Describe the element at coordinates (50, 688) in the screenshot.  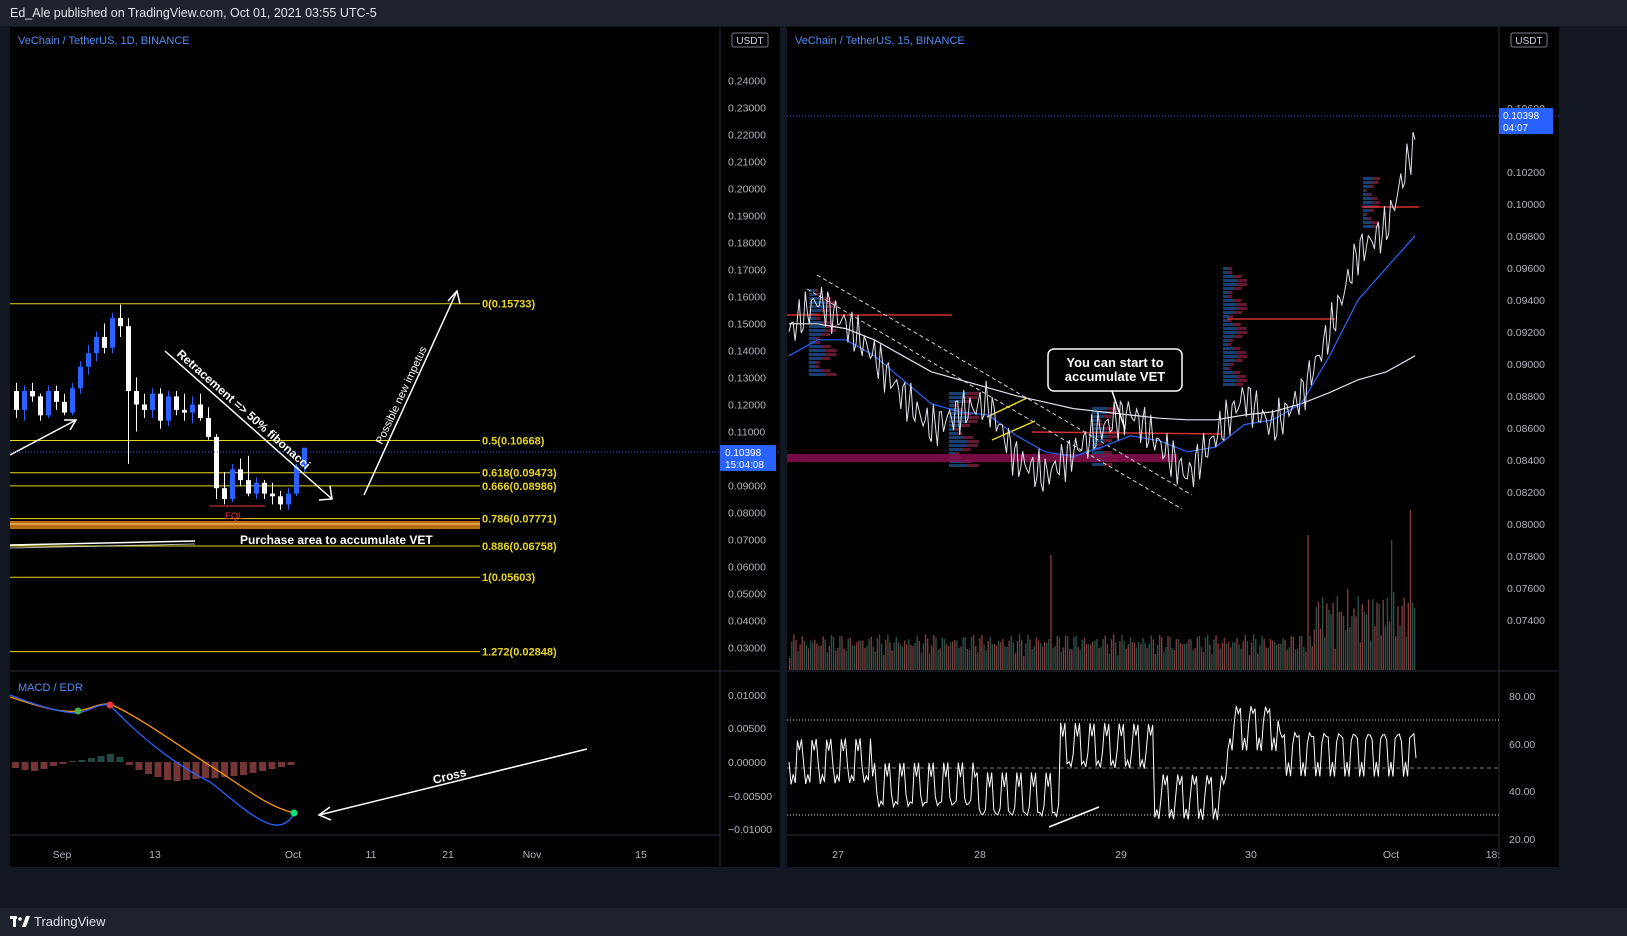
I see `macd-title: MACD / EDR` at that location.